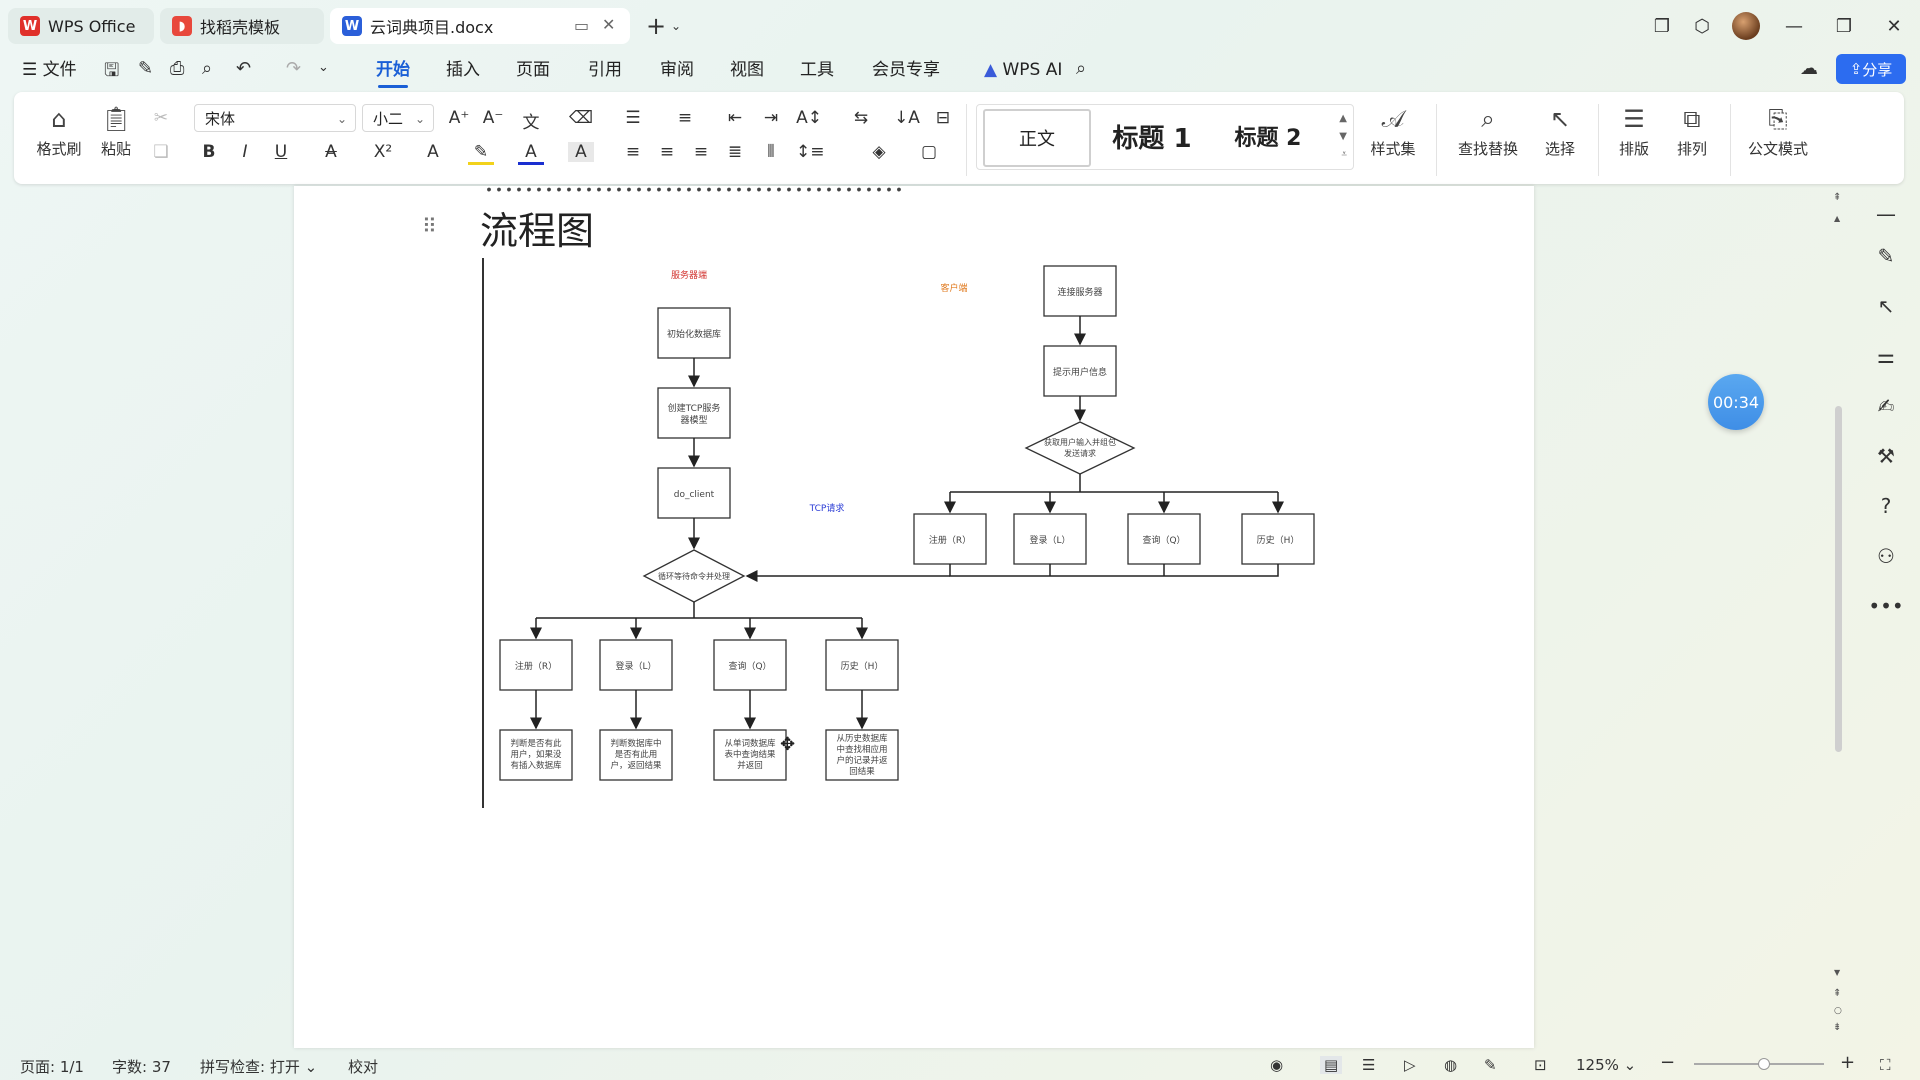 The height and width of the screenshot is (1080, 1920). Describe the element at coordinates (861, 118) in the screenshot. I see `line-spacing-switch-icon: ⇆` at that location.